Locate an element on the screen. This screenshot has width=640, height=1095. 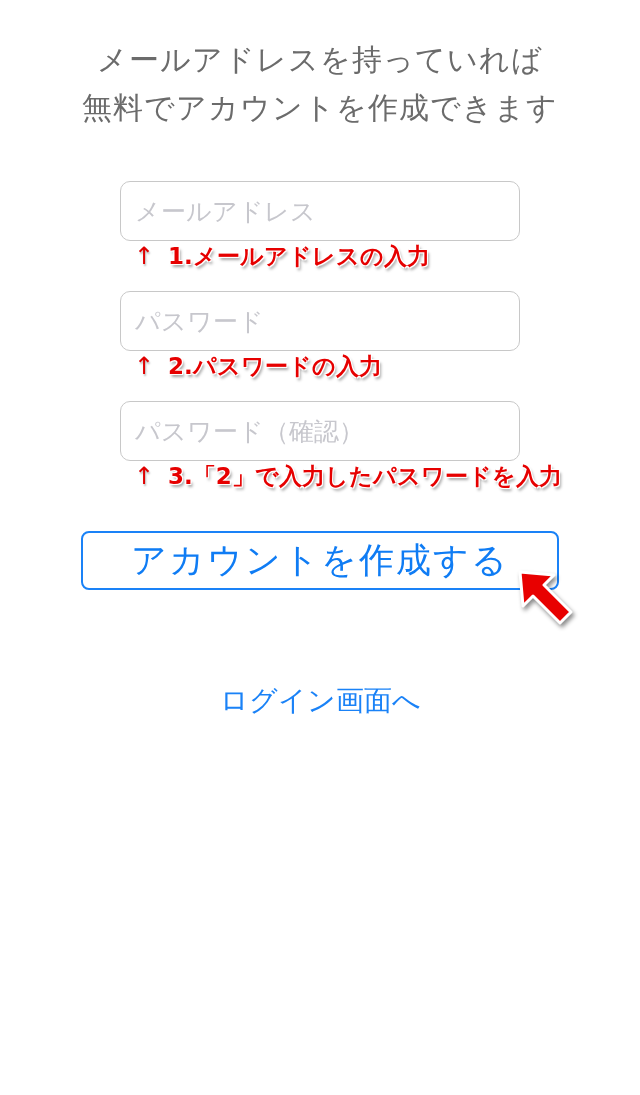
intro-text: メールアドレスを持っていれば 無料でアカウントを作成できます is located at coordinates (320, 84).